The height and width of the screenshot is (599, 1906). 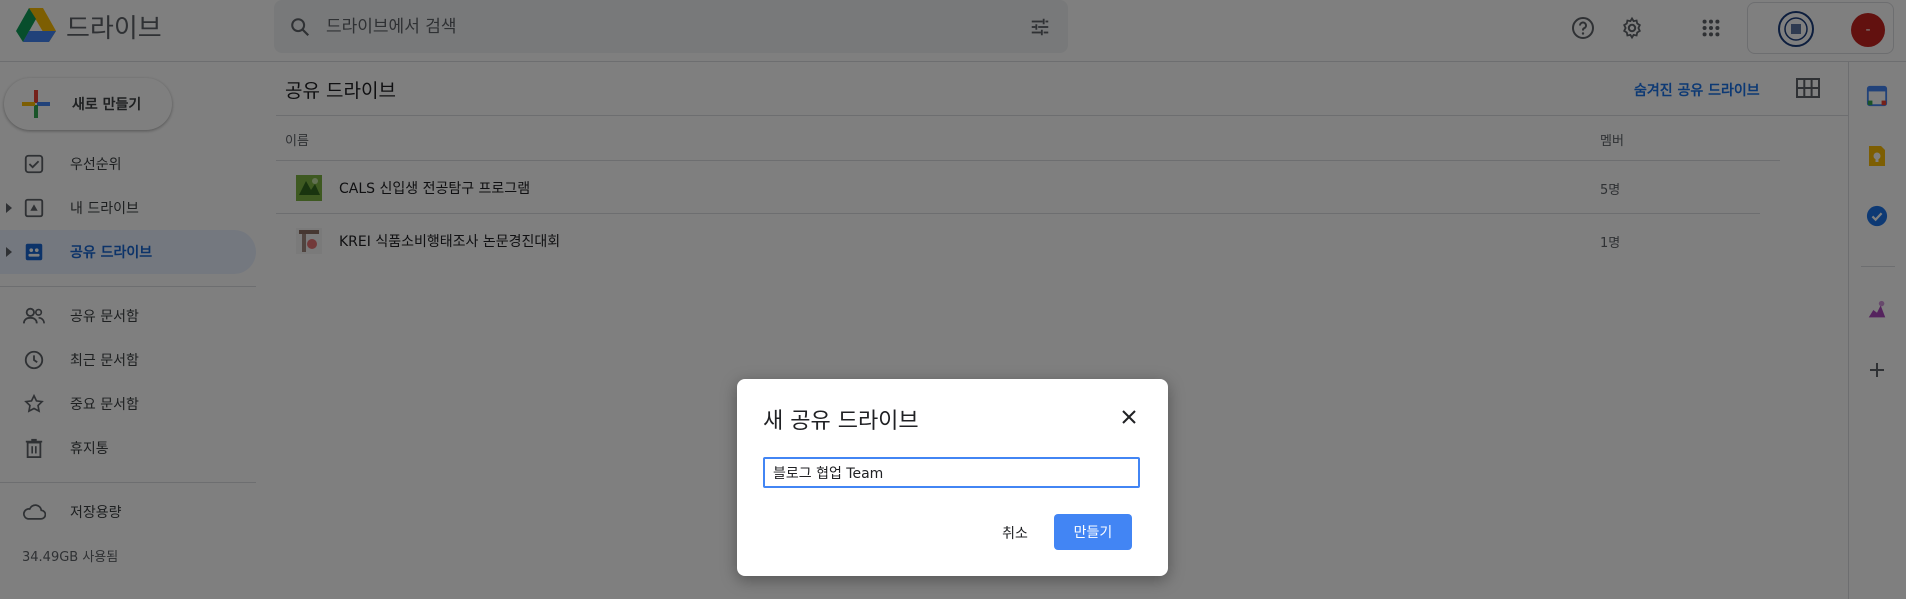 What do you see at coordinates (1129, 417) in the screenshot?
I see `close-icon` at bounding box center [1129, 417].